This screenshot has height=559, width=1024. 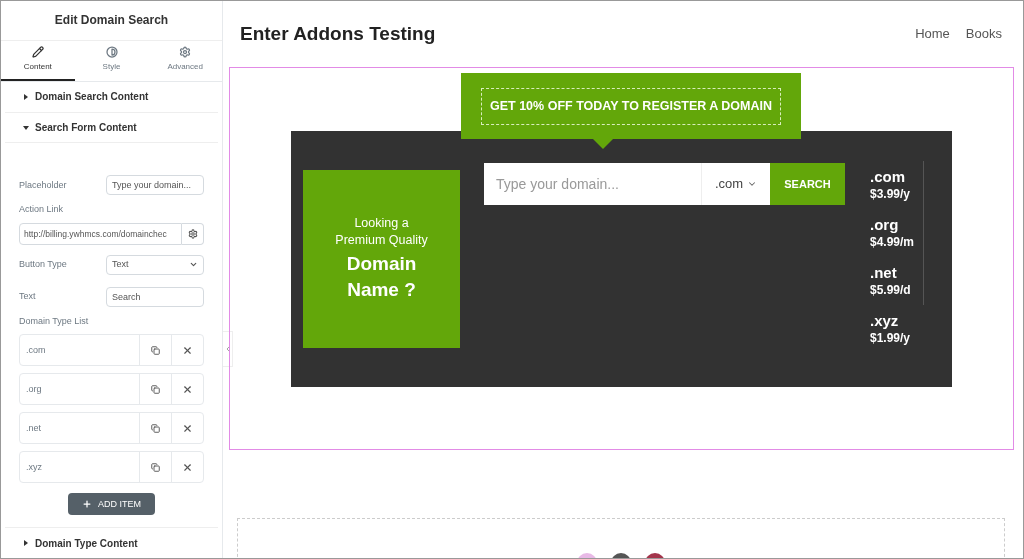 I want to click on tld-select: .com, so click(x=735, y=184).